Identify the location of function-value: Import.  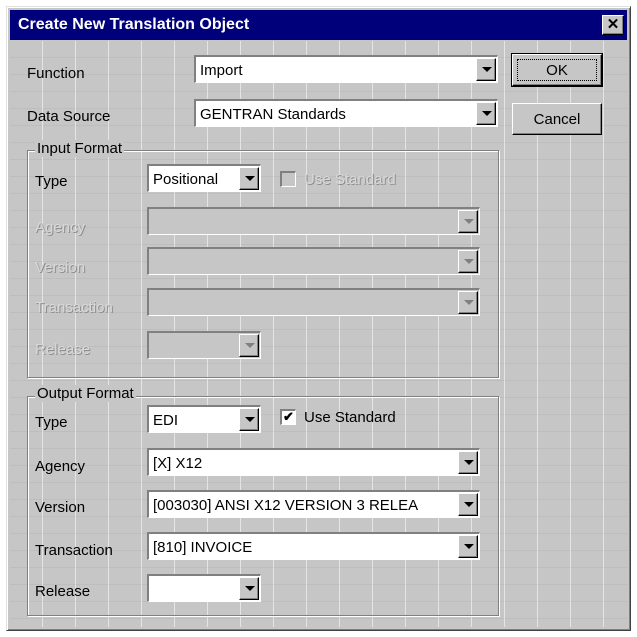
(221, 70).